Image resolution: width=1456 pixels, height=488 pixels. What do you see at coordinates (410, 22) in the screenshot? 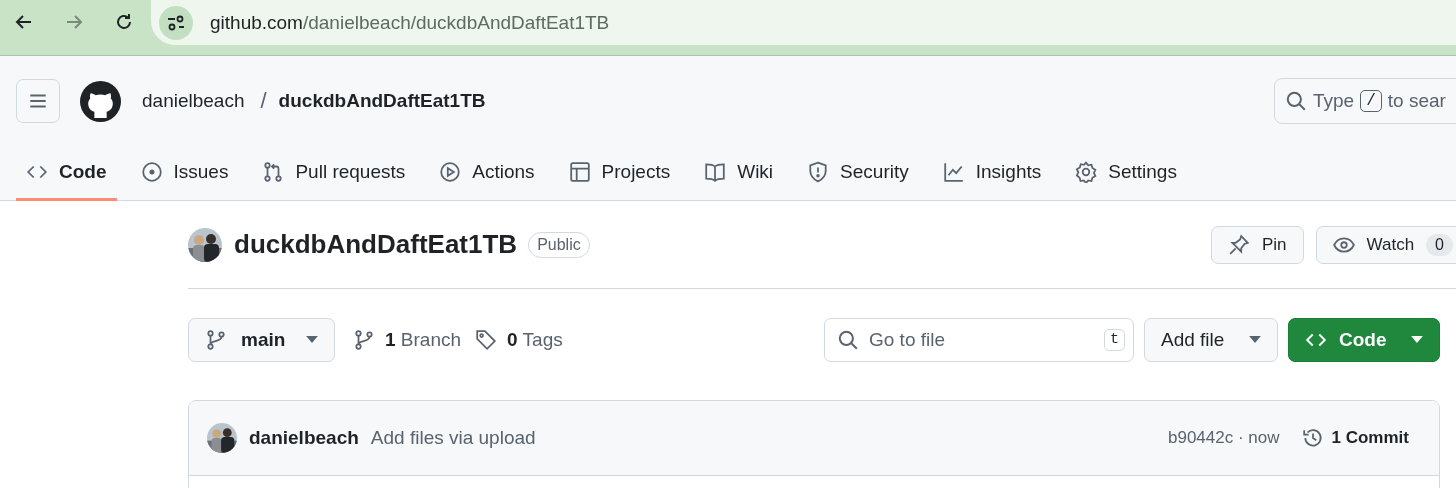
I see `url-text: github.com/danielbeach/duckdbAndDaftEat1TB` at bounding box center [410, 22].